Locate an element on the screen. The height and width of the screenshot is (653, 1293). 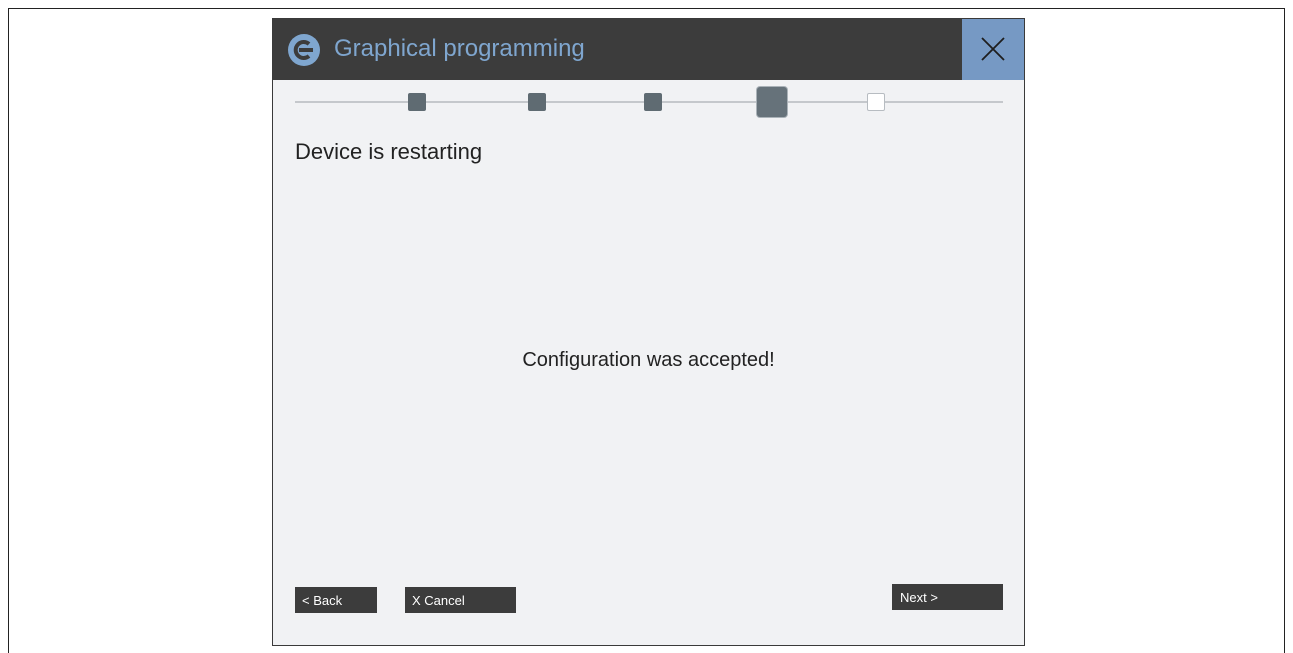
cancel-button: X Cancel is located at coordinates (460, 600).